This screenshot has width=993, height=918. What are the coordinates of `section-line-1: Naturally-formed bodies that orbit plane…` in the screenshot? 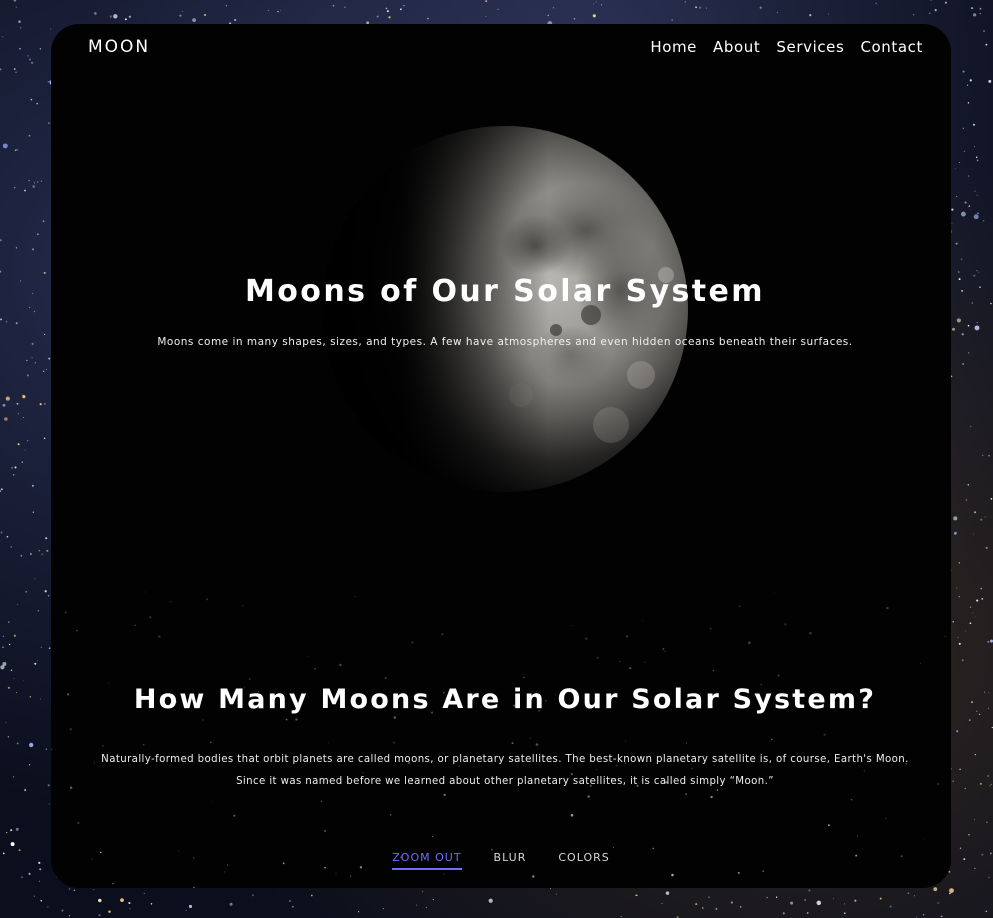 It's located at (505, 759).